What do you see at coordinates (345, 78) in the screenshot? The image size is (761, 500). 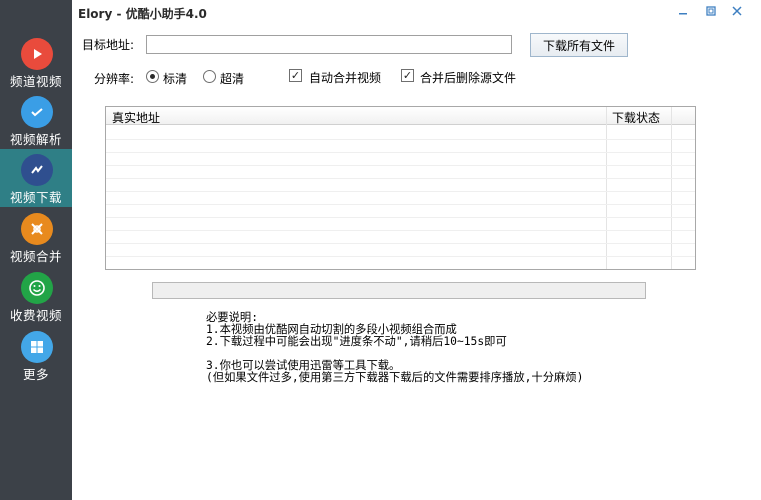 I see `auto-merge-label: 自动合并视频` at bounding box center [345, 78].